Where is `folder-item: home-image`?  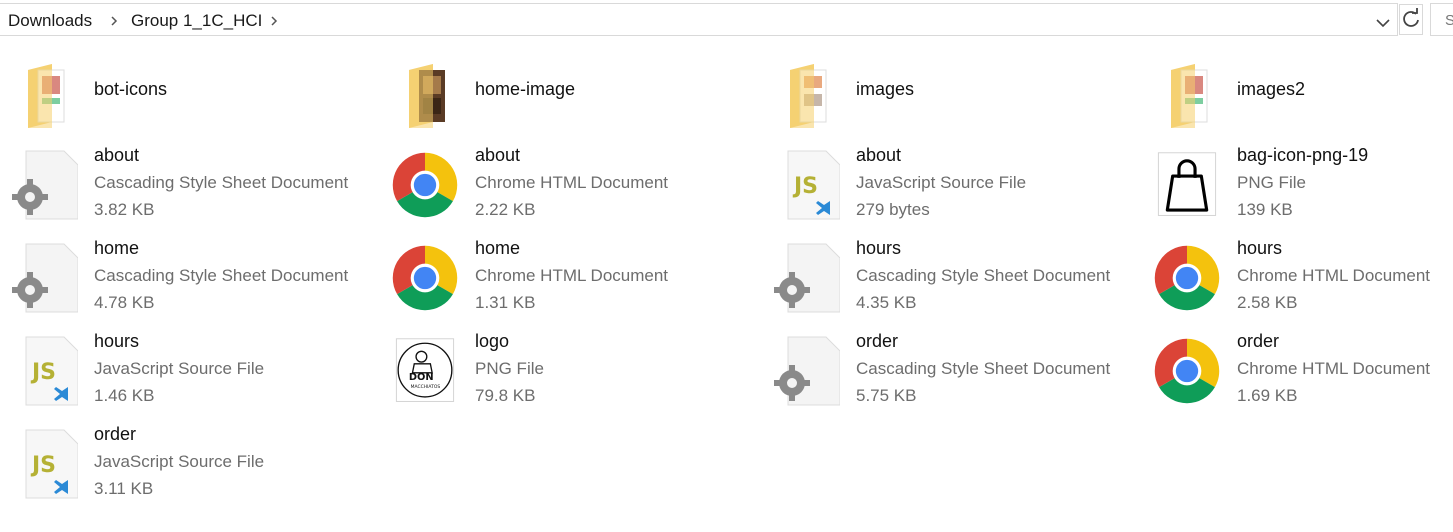
folder-item: home-image is located at coordinates (585, 97).